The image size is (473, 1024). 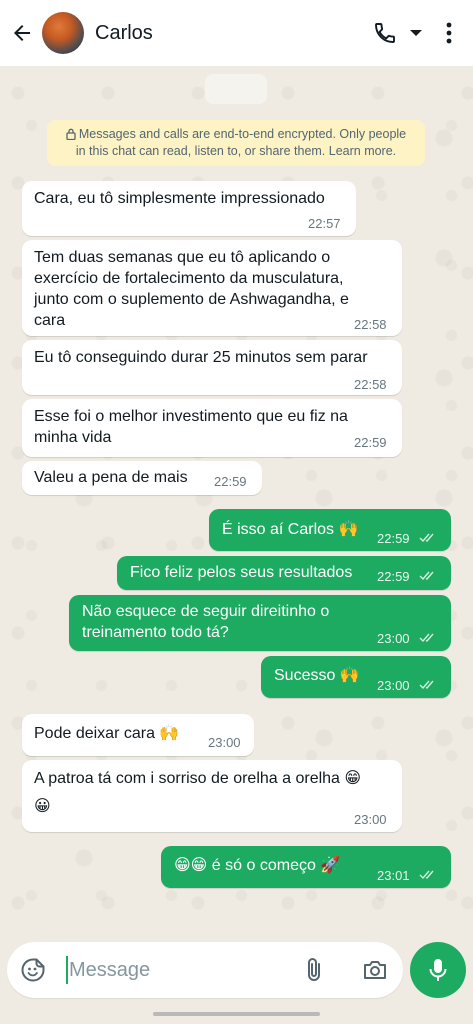 What do you see at coordinates (67, 970) in the screenshot?
I see `text-cursor` at bounding box center [67, 970].